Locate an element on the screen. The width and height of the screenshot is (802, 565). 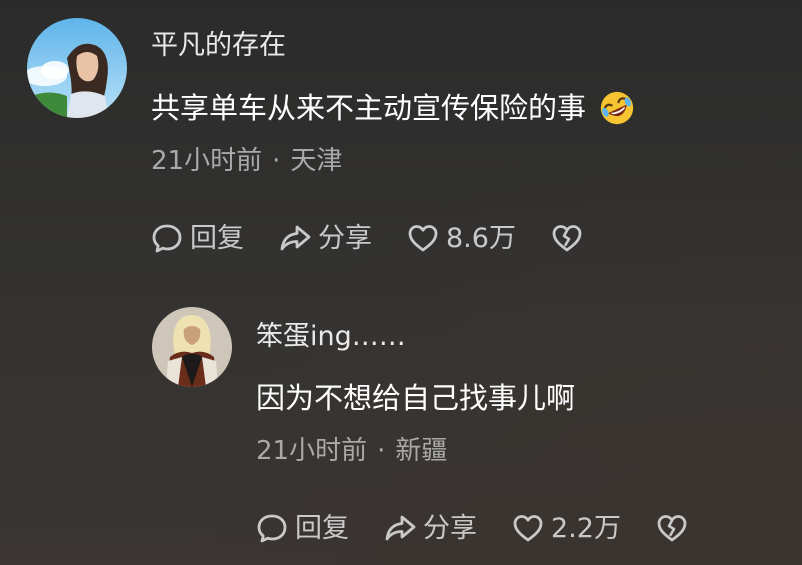
reply-actions: 回复 分享 2.2万 is located at coordinates (489, 528).